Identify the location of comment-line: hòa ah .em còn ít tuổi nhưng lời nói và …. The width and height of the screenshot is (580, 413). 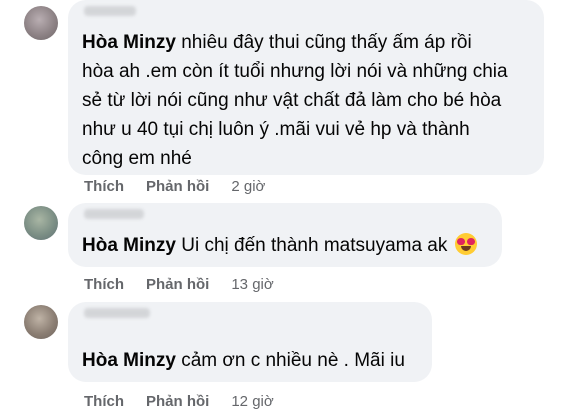
(295, 71).